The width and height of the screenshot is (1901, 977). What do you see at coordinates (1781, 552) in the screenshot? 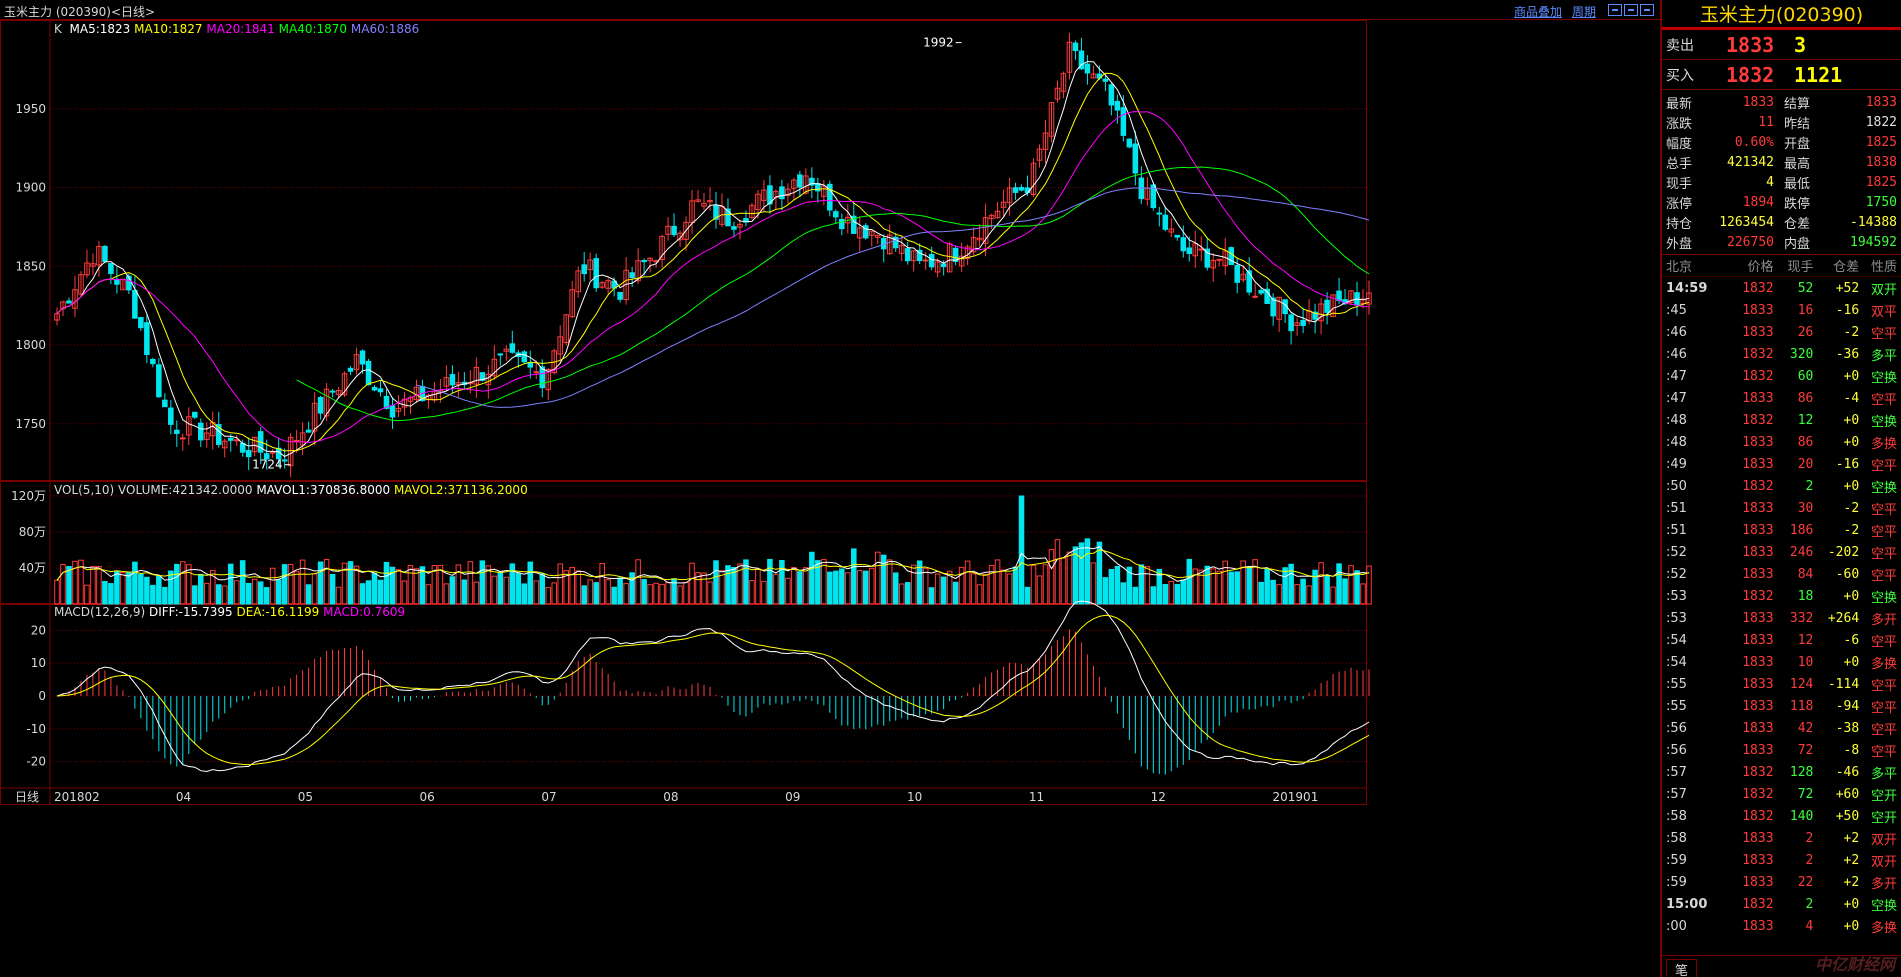
I see `tick-row: :52 1833 246 -202 空平` at bounding box center [1781, 552].